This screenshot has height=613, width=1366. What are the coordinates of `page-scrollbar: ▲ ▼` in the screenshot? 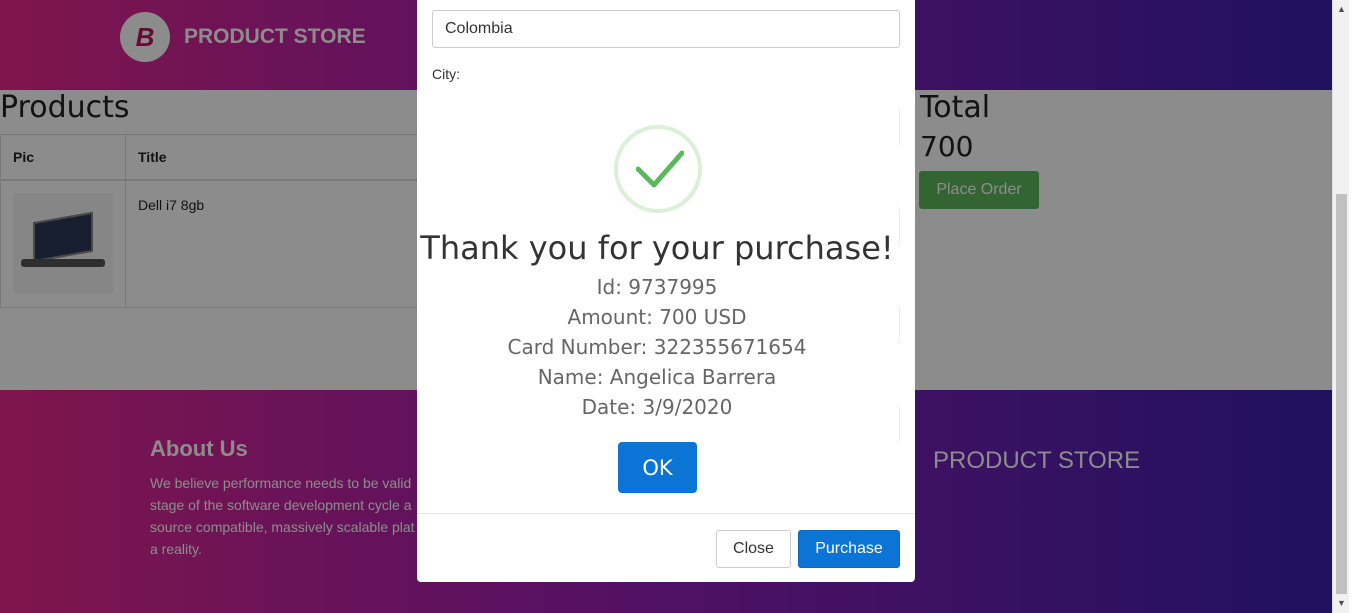 It's located at (1340, 306).